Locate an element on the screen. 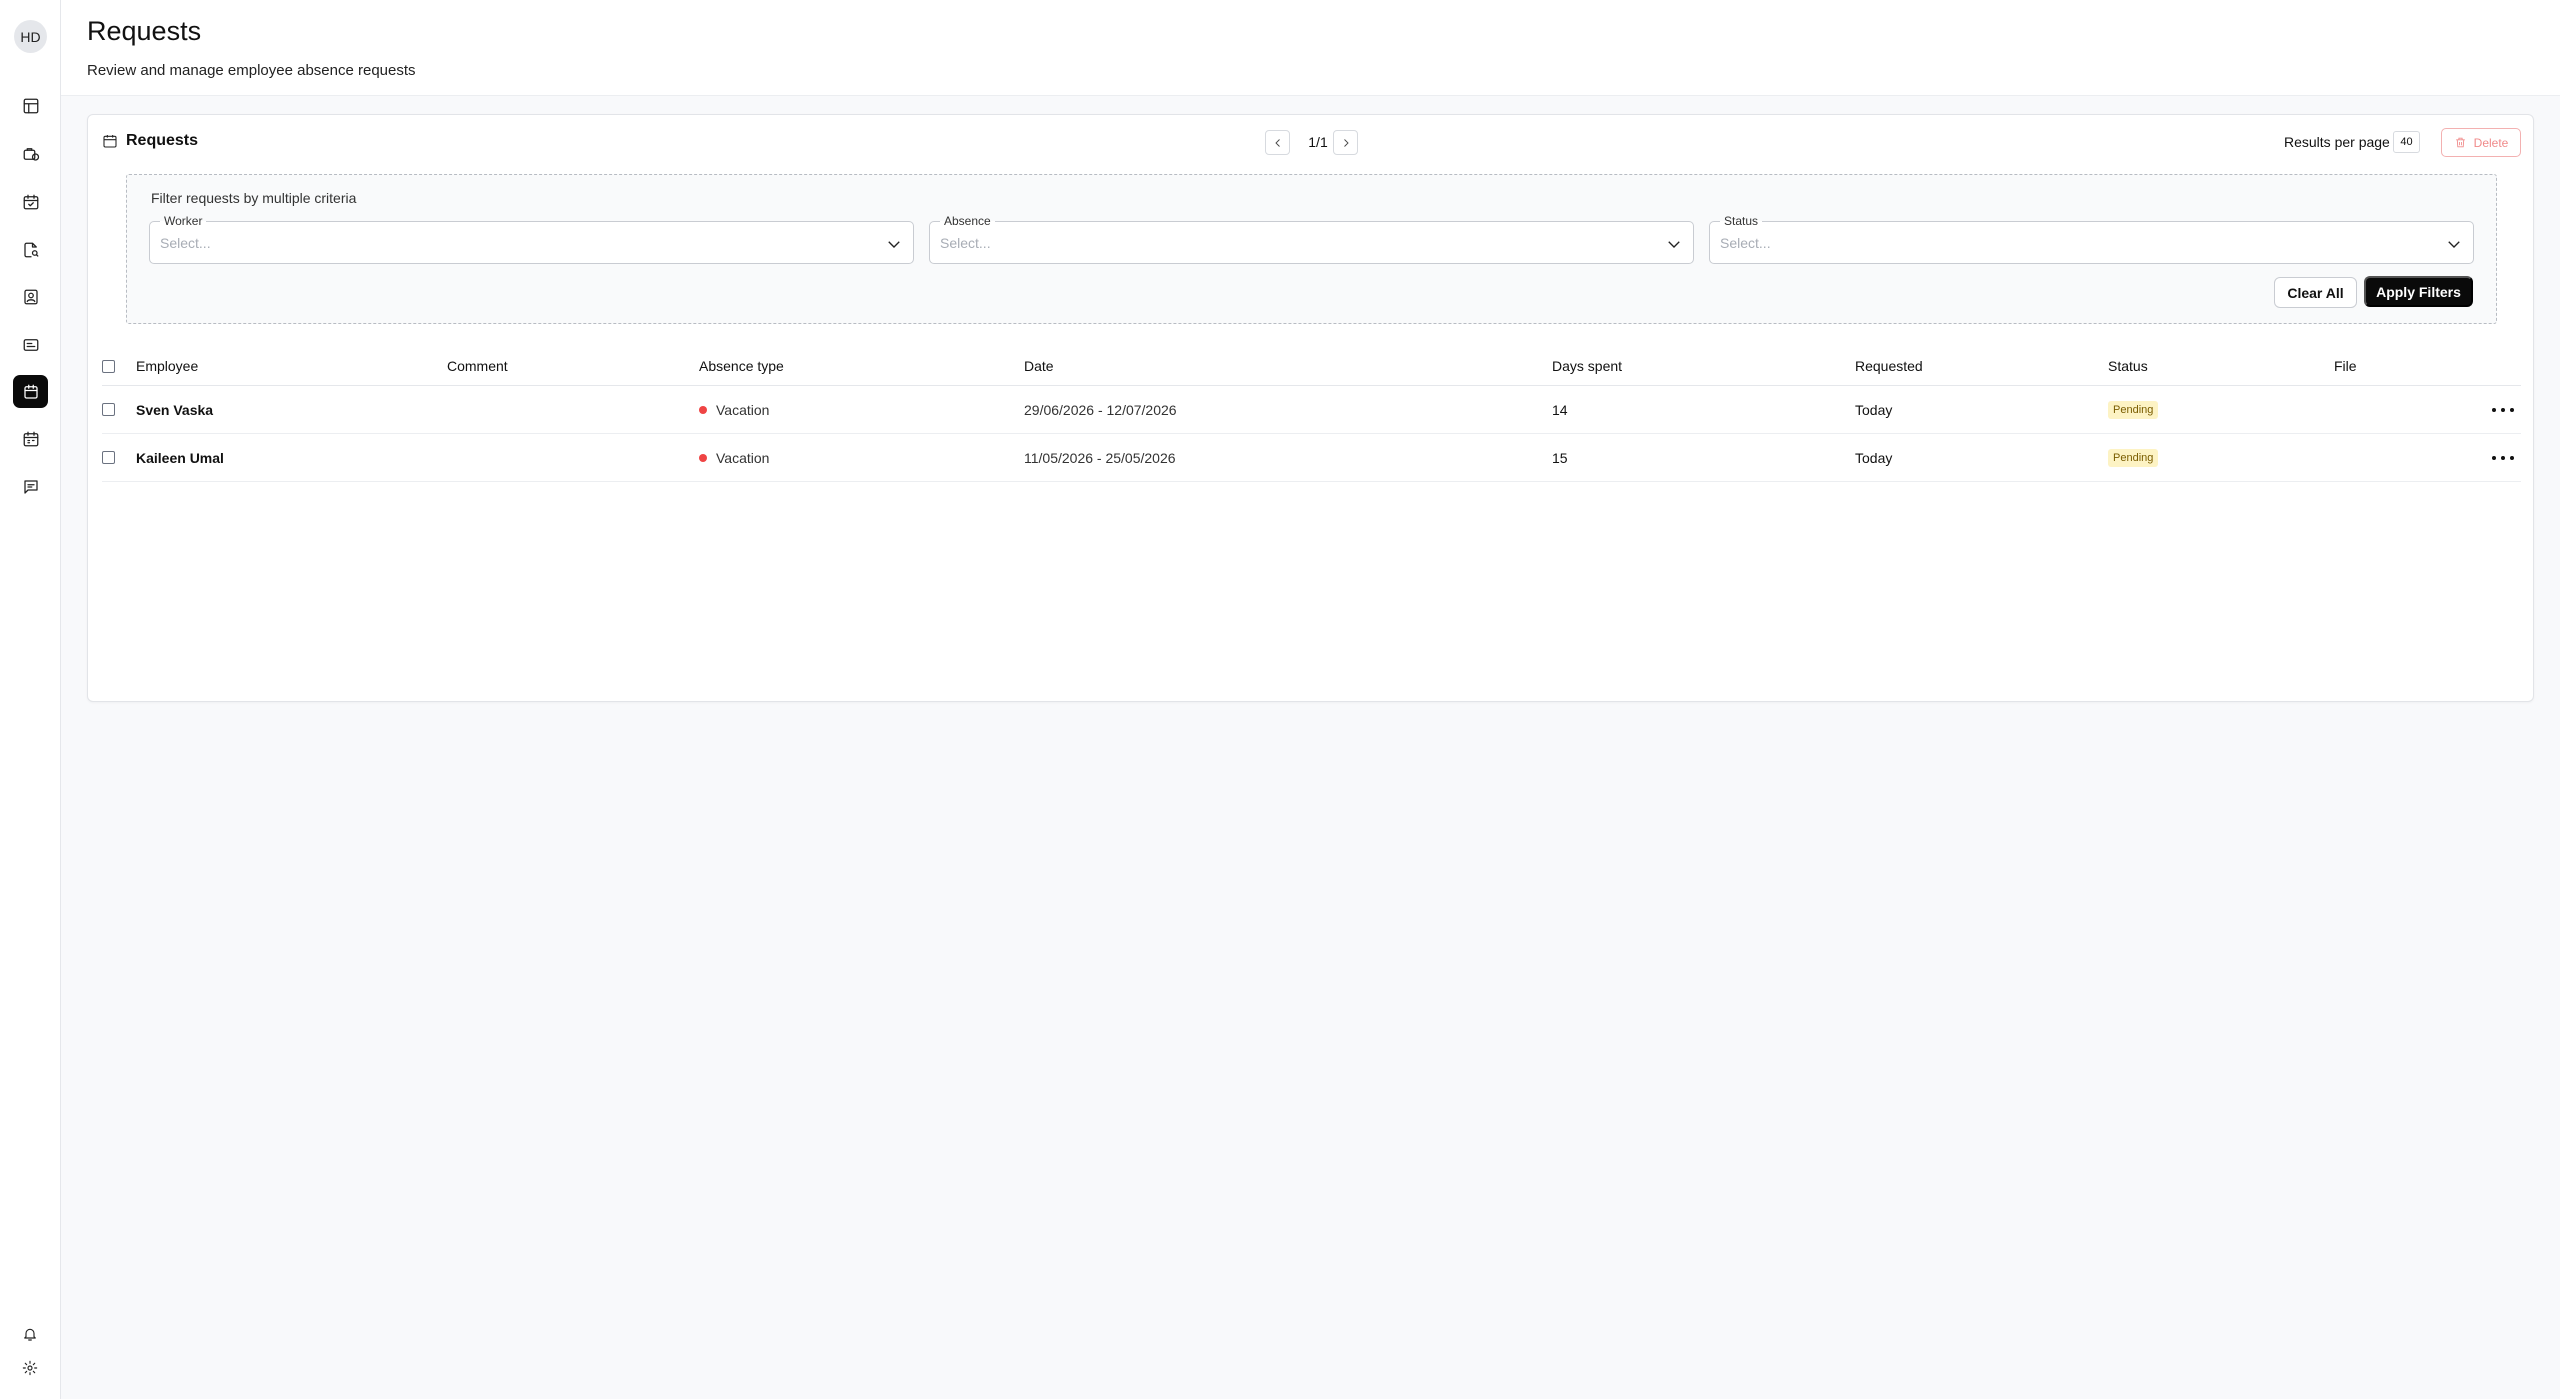 The width and height of the screenshot is (2560, 1399). clear-all-button: Clear All is located at coordinates (2315, 292).